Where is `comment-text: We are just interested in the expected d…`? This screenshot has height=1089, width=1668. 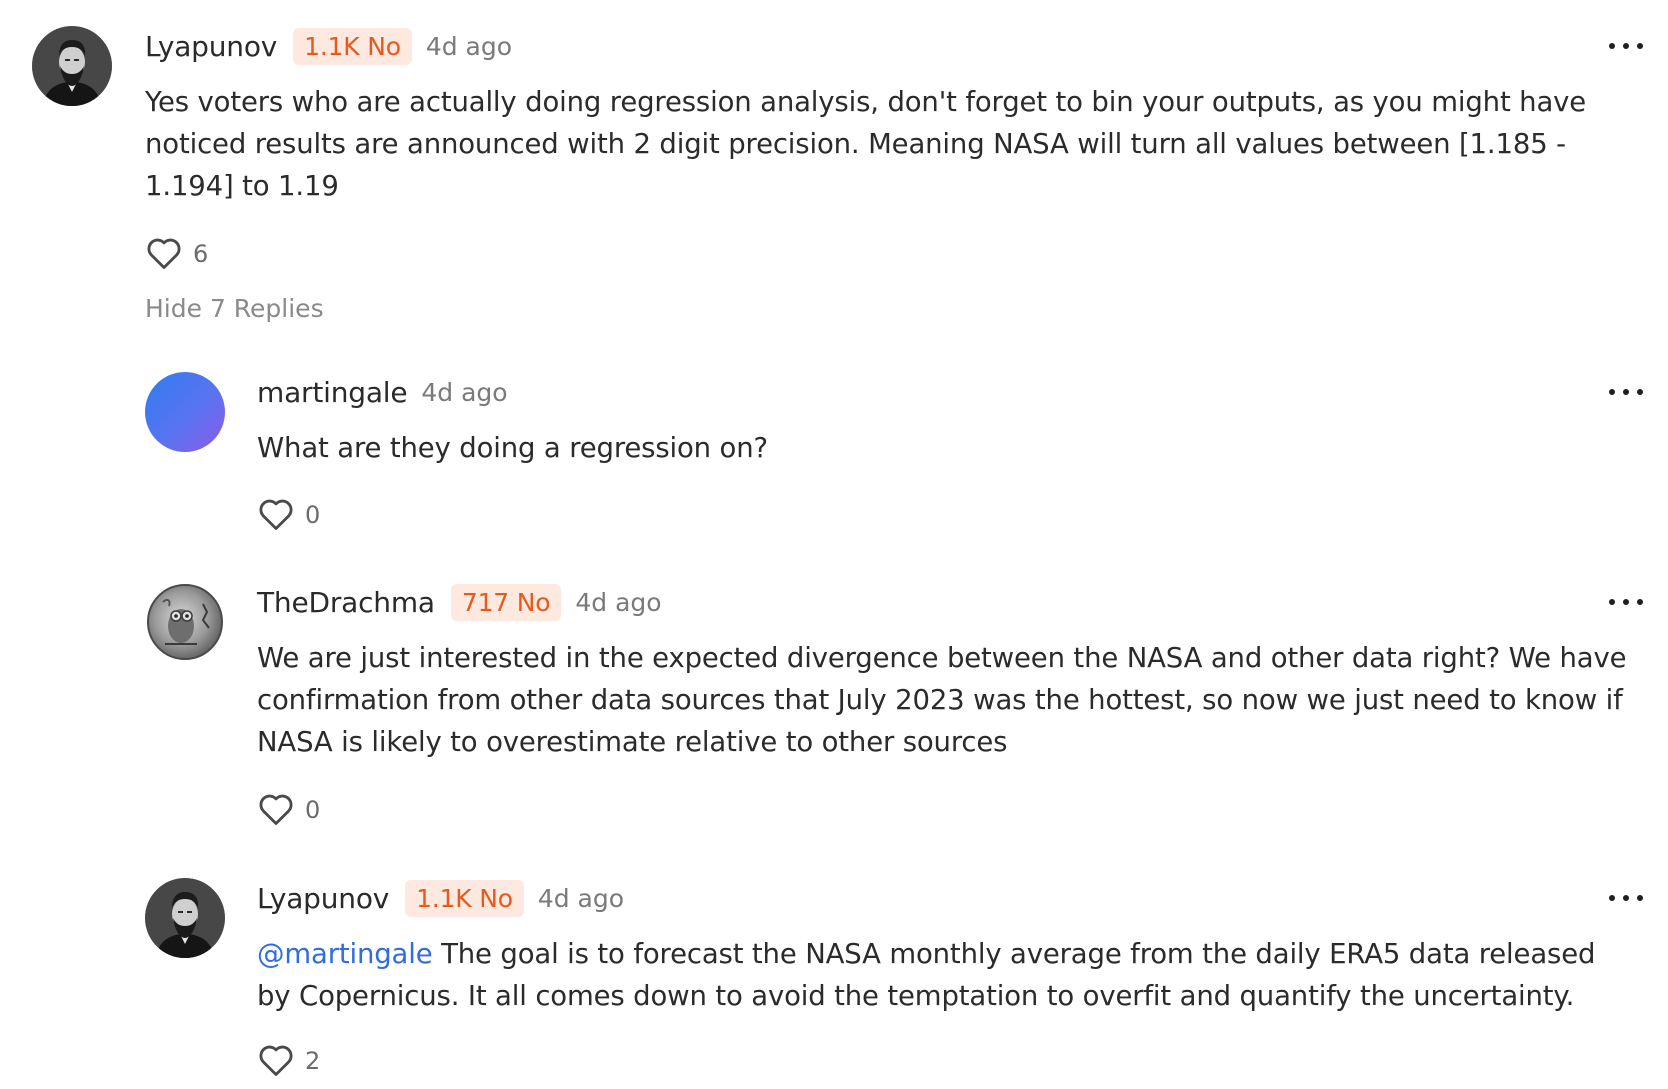 comment-text: We are just interested in the expected d… is located at coordinates (942, 700).